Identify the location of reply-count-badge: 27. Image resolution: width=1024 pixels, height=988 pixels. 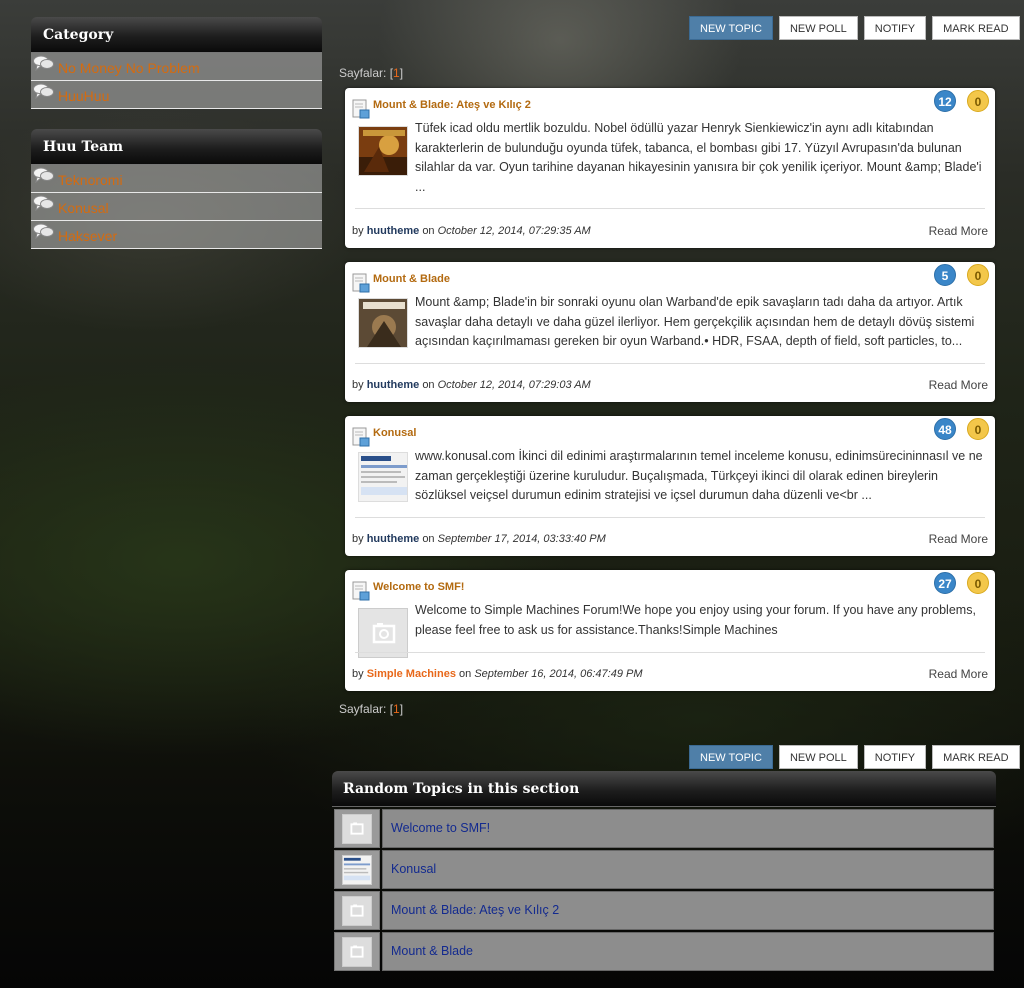
(945, 583).